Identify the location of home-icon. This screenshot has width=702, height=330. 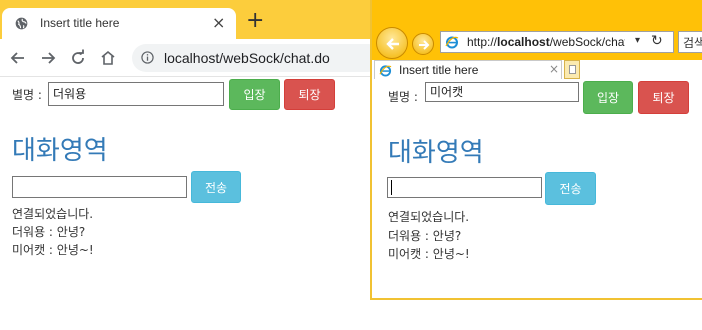
(108, 58).